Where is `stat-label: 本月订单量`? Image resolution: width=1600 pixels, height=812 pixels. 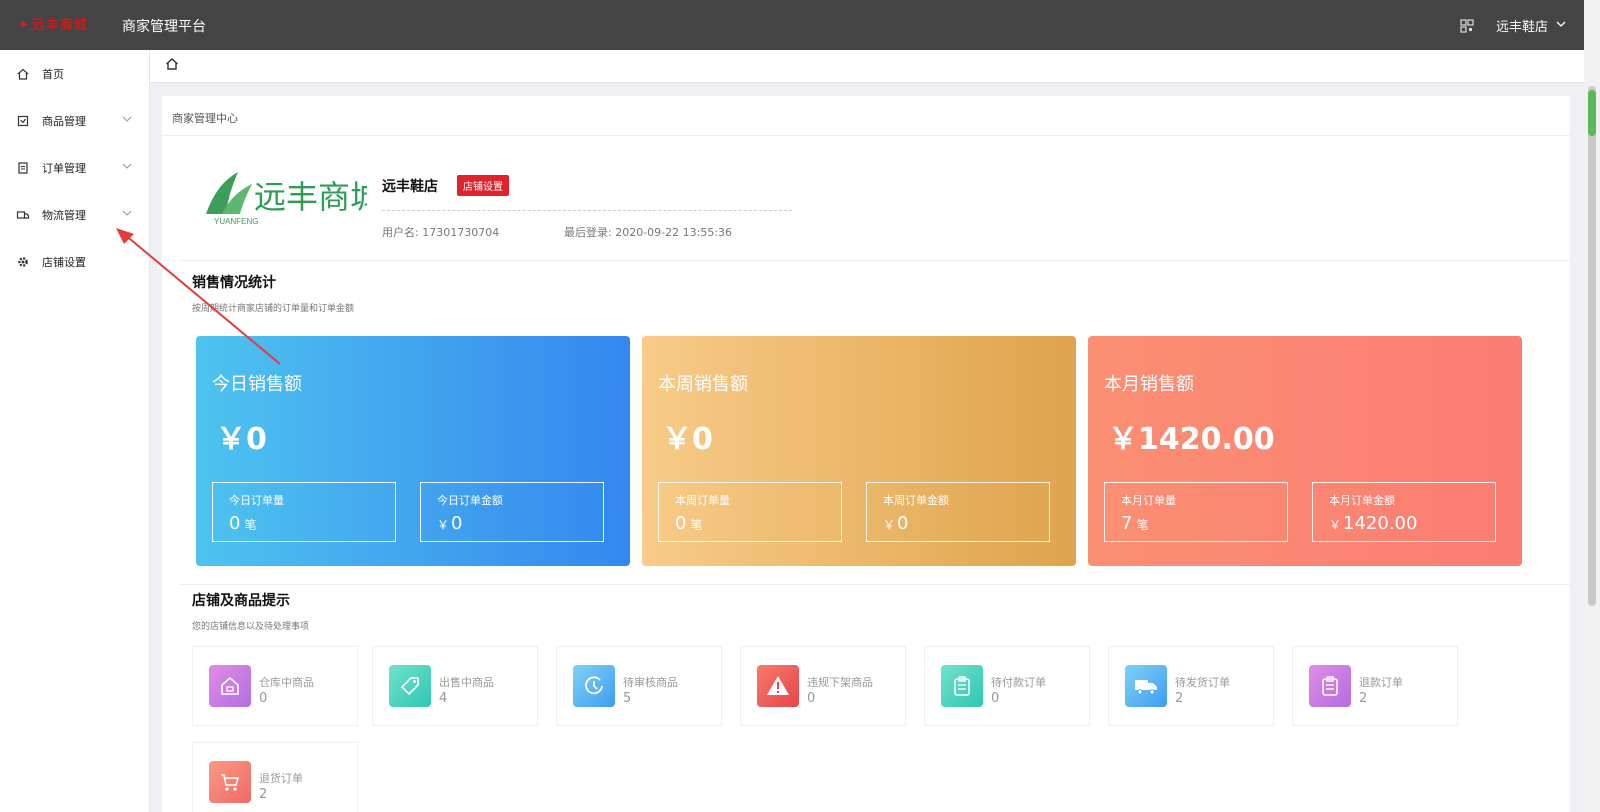
stat-label: 本月订单量 is located at coordinates (1148, 500).